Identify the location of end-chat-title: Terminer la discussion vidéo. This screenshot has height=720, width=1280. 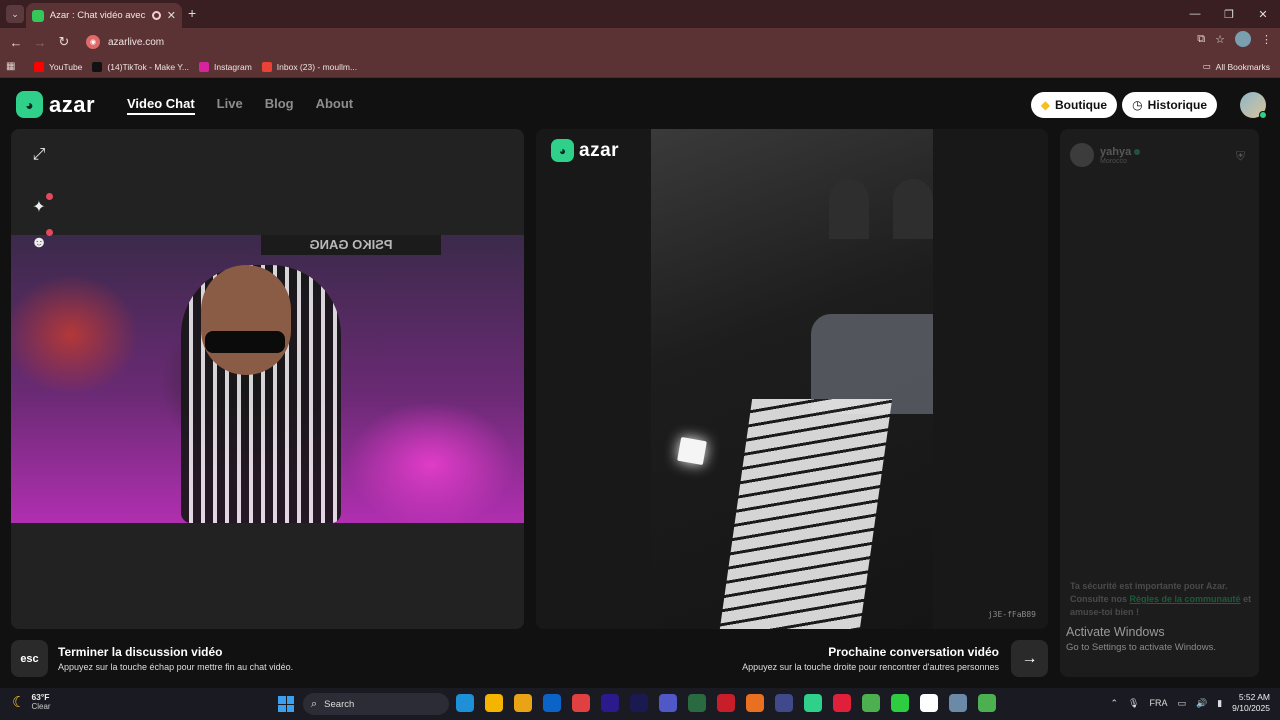
(140, 652).